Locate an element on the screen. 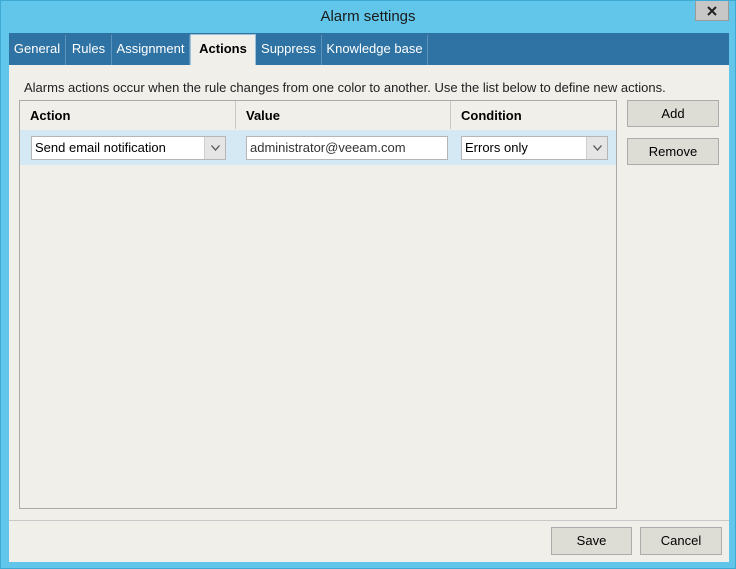 This screenshot has width=736, height=569. window-title: Alarm settings is located at coordinates (368, 16).